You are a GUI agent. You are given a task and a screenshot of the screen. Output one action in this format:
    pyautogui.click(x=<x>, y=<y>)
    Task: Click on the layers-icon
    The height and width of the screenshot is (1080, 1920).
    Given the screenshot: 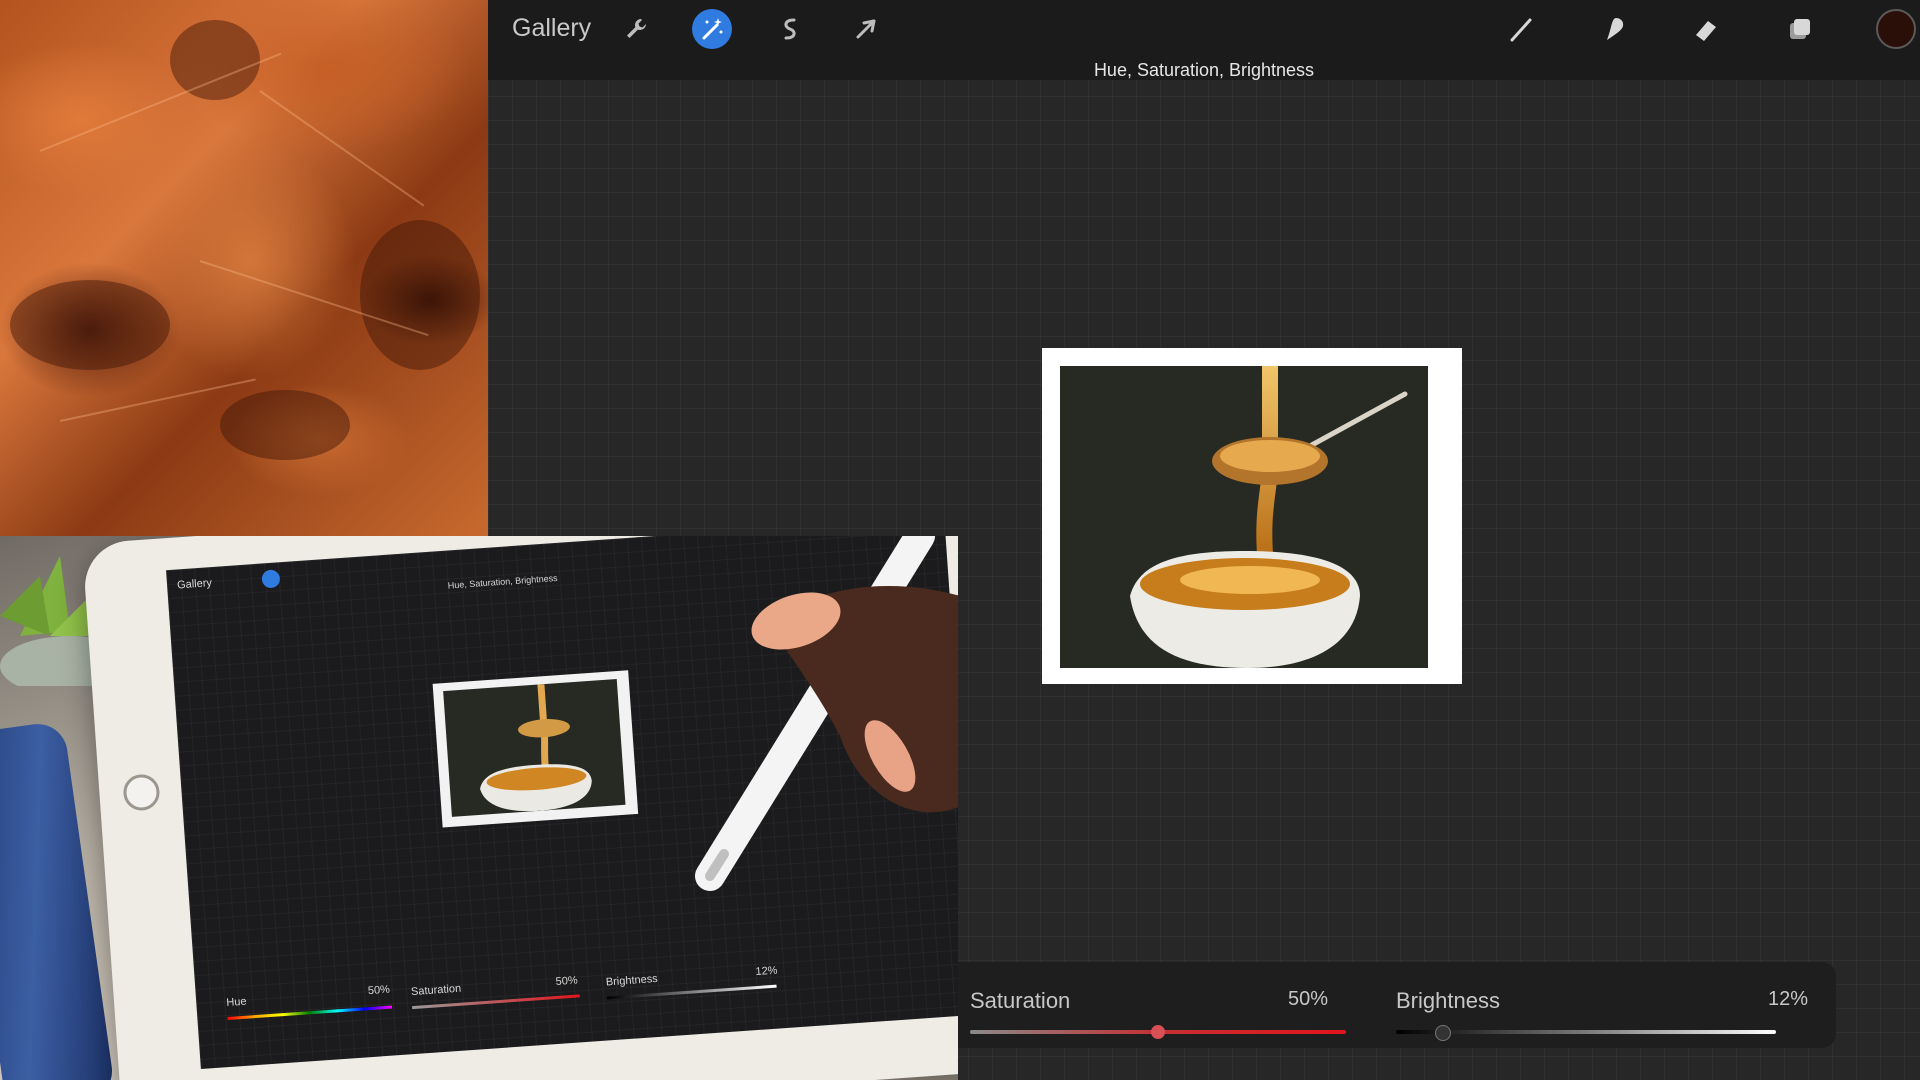 What is the action you would take?
    pyautogui.click(x=1800, y=29)
    